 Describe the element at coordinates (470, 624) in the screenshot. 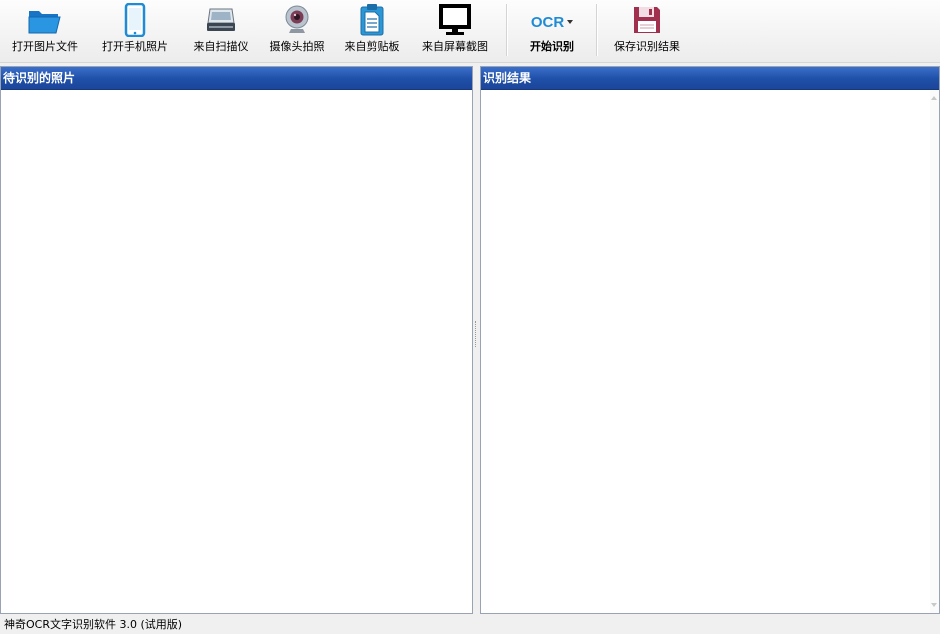

I see `status-bar: 神奇OCR文字识别软件 3.0 (试用版)` at that location.